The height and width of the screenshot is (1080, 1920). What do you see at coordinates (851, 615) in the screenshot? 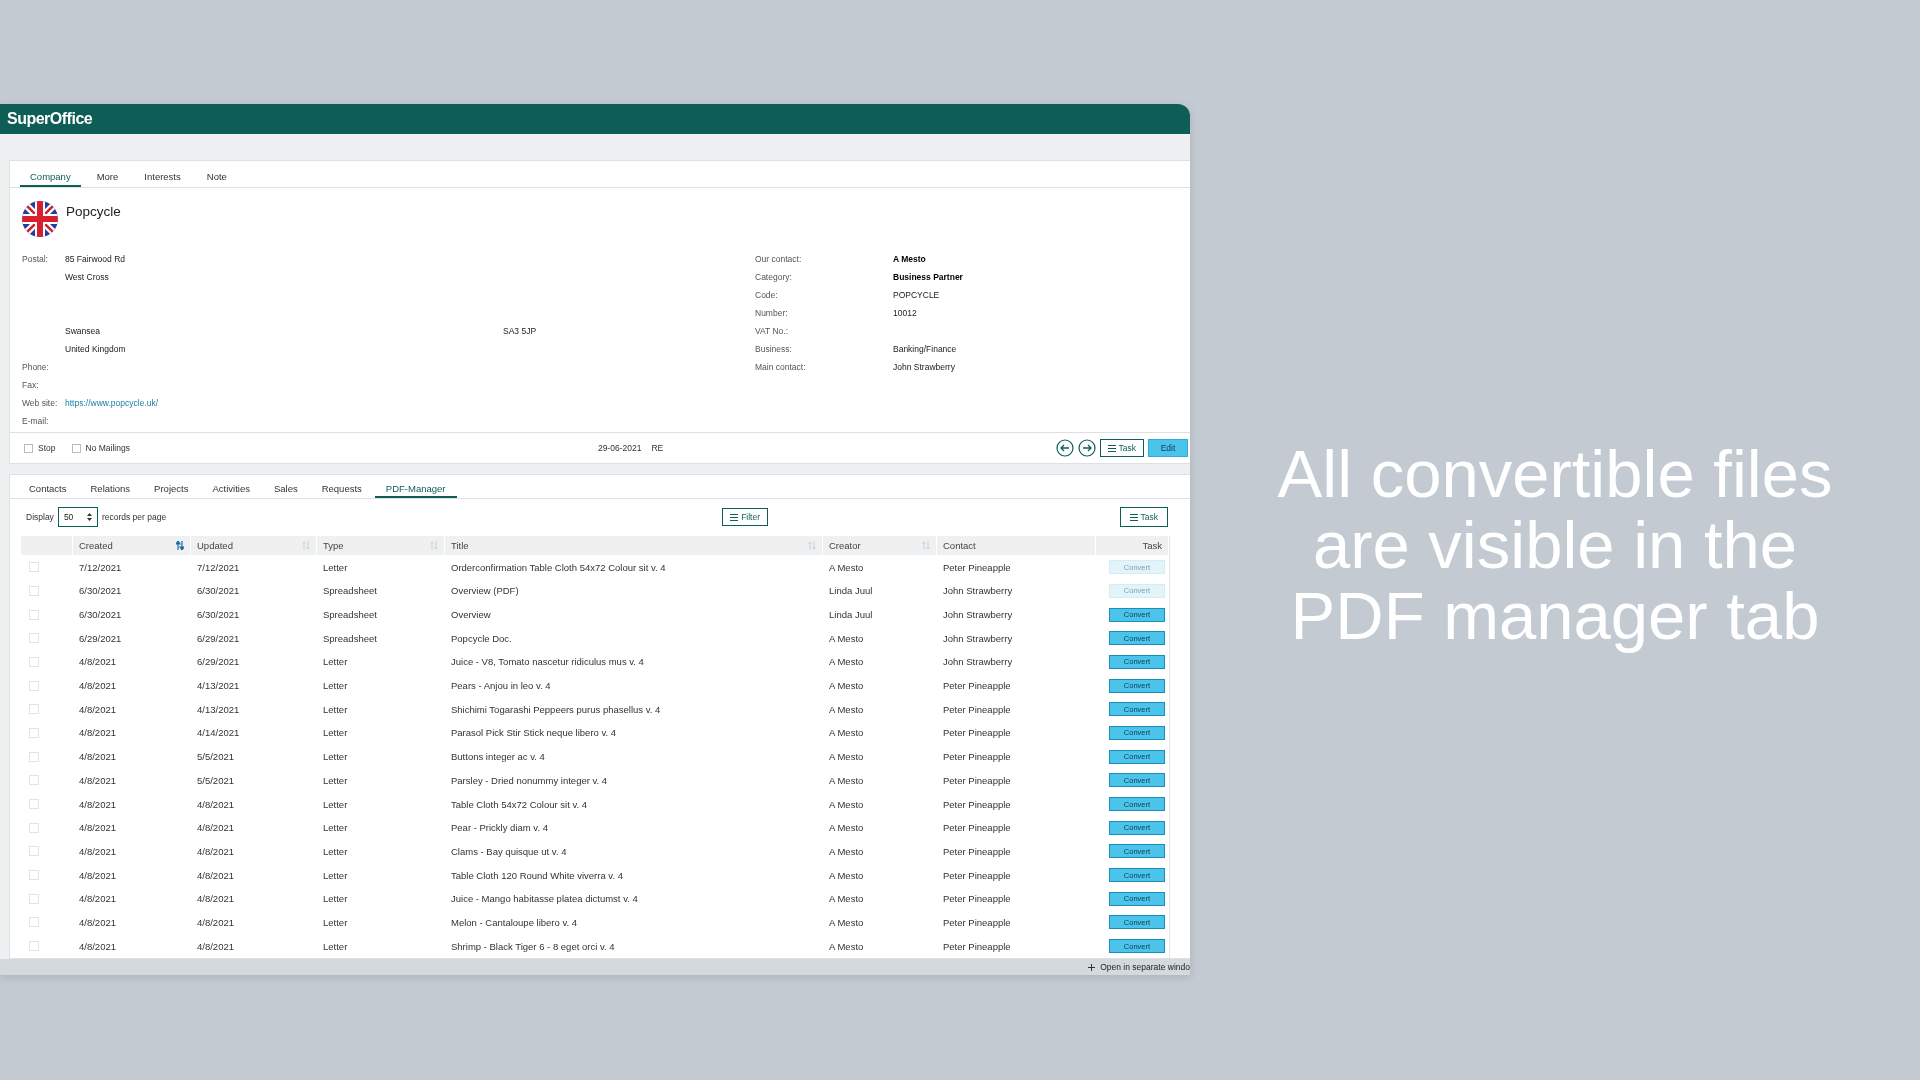
I see `table-cell-text: Linda Juul` at bounding box center [851, 615].